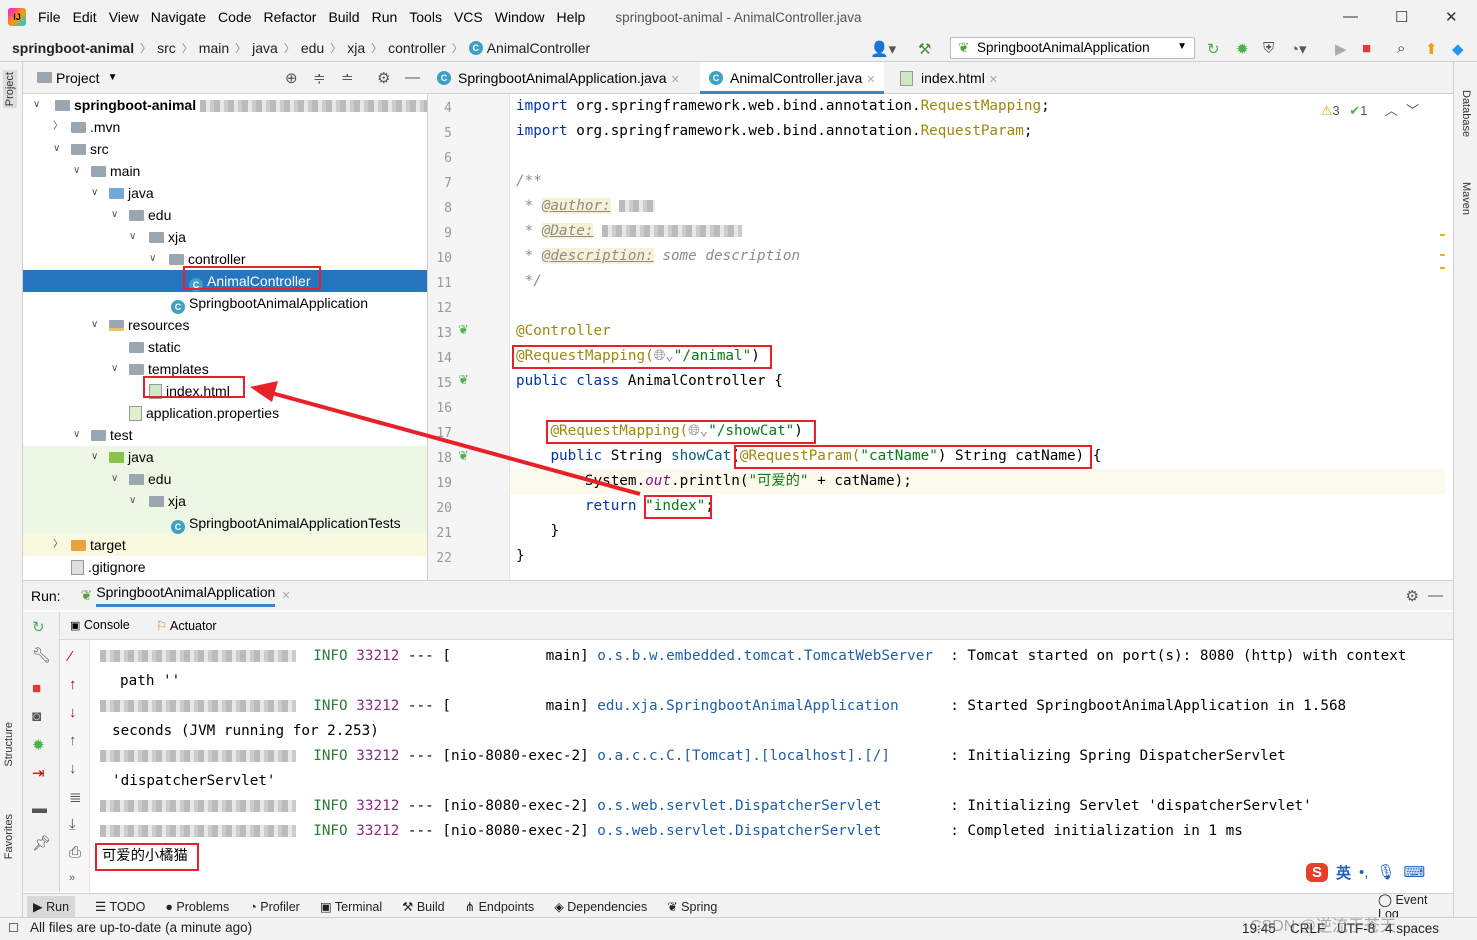 Image resolution: width=1477 pixels, height=940 pixels. I want to click on tab-actuator: ⚐ Actuator, so click(186, 625).